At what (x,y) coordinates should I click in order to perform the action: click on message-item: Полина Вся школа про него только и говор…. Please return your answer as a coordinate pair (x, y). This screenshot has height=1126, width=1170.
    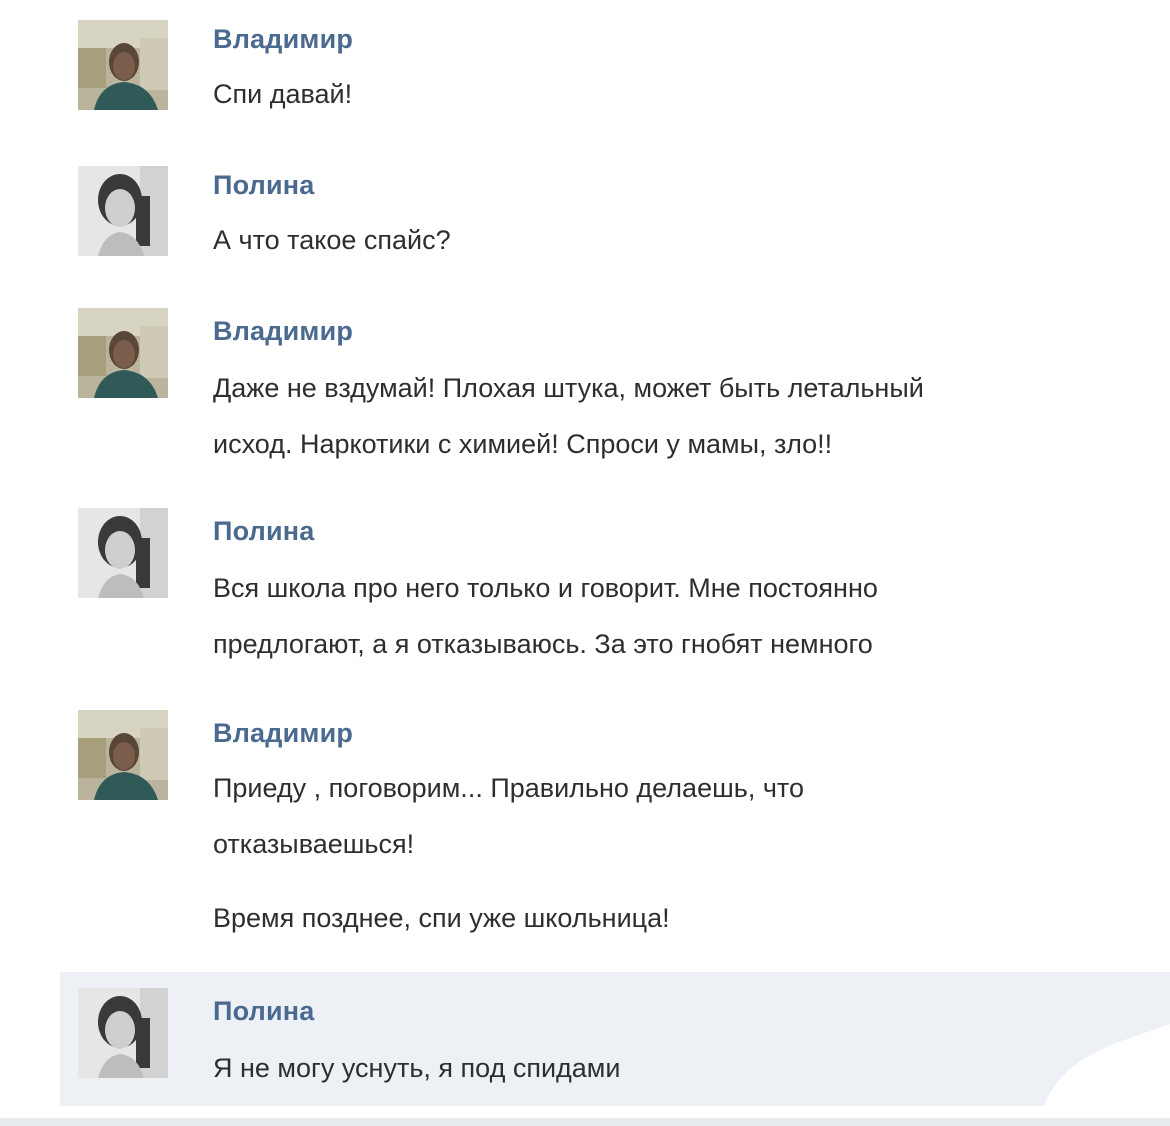
    Looking at the image, I should click on (615, 589).